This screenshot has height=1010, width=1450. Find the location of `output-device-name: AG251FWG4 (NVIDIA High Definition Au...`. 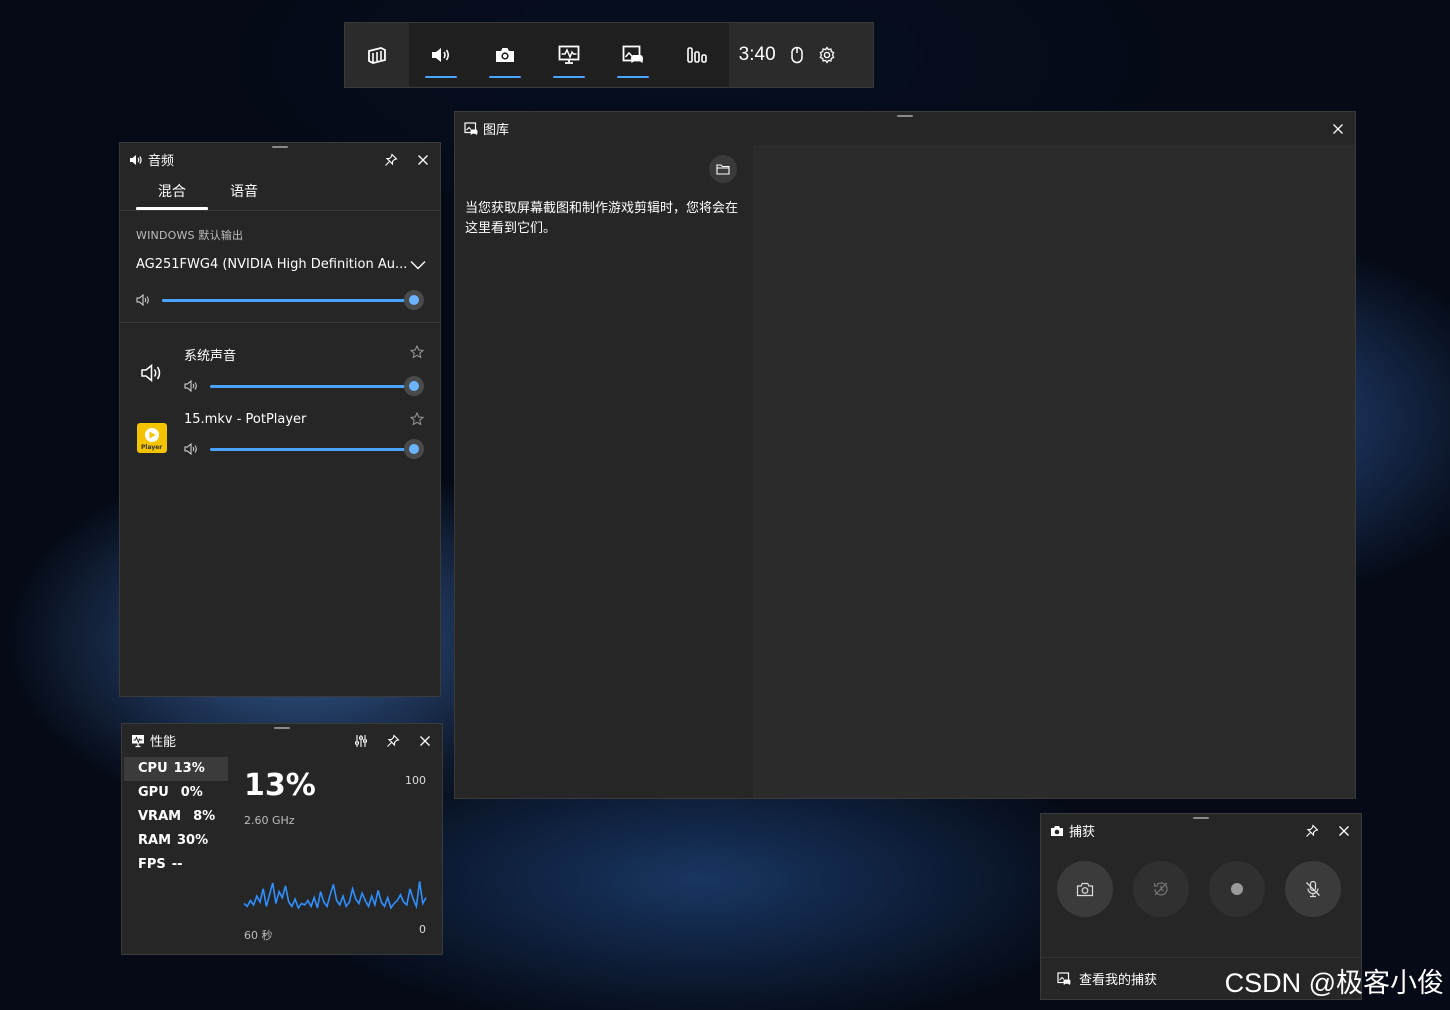

output-device-name: AG251FWG4 (NVIDIA High Definition Au... is located at coordinates (272, 264).